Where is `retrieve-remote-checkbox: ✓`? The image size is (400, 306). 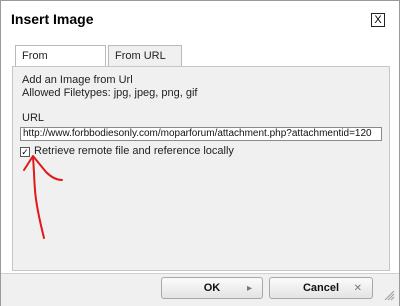
retrieve-remote-checkbox: ✓ is located at coordinates (25, 152).